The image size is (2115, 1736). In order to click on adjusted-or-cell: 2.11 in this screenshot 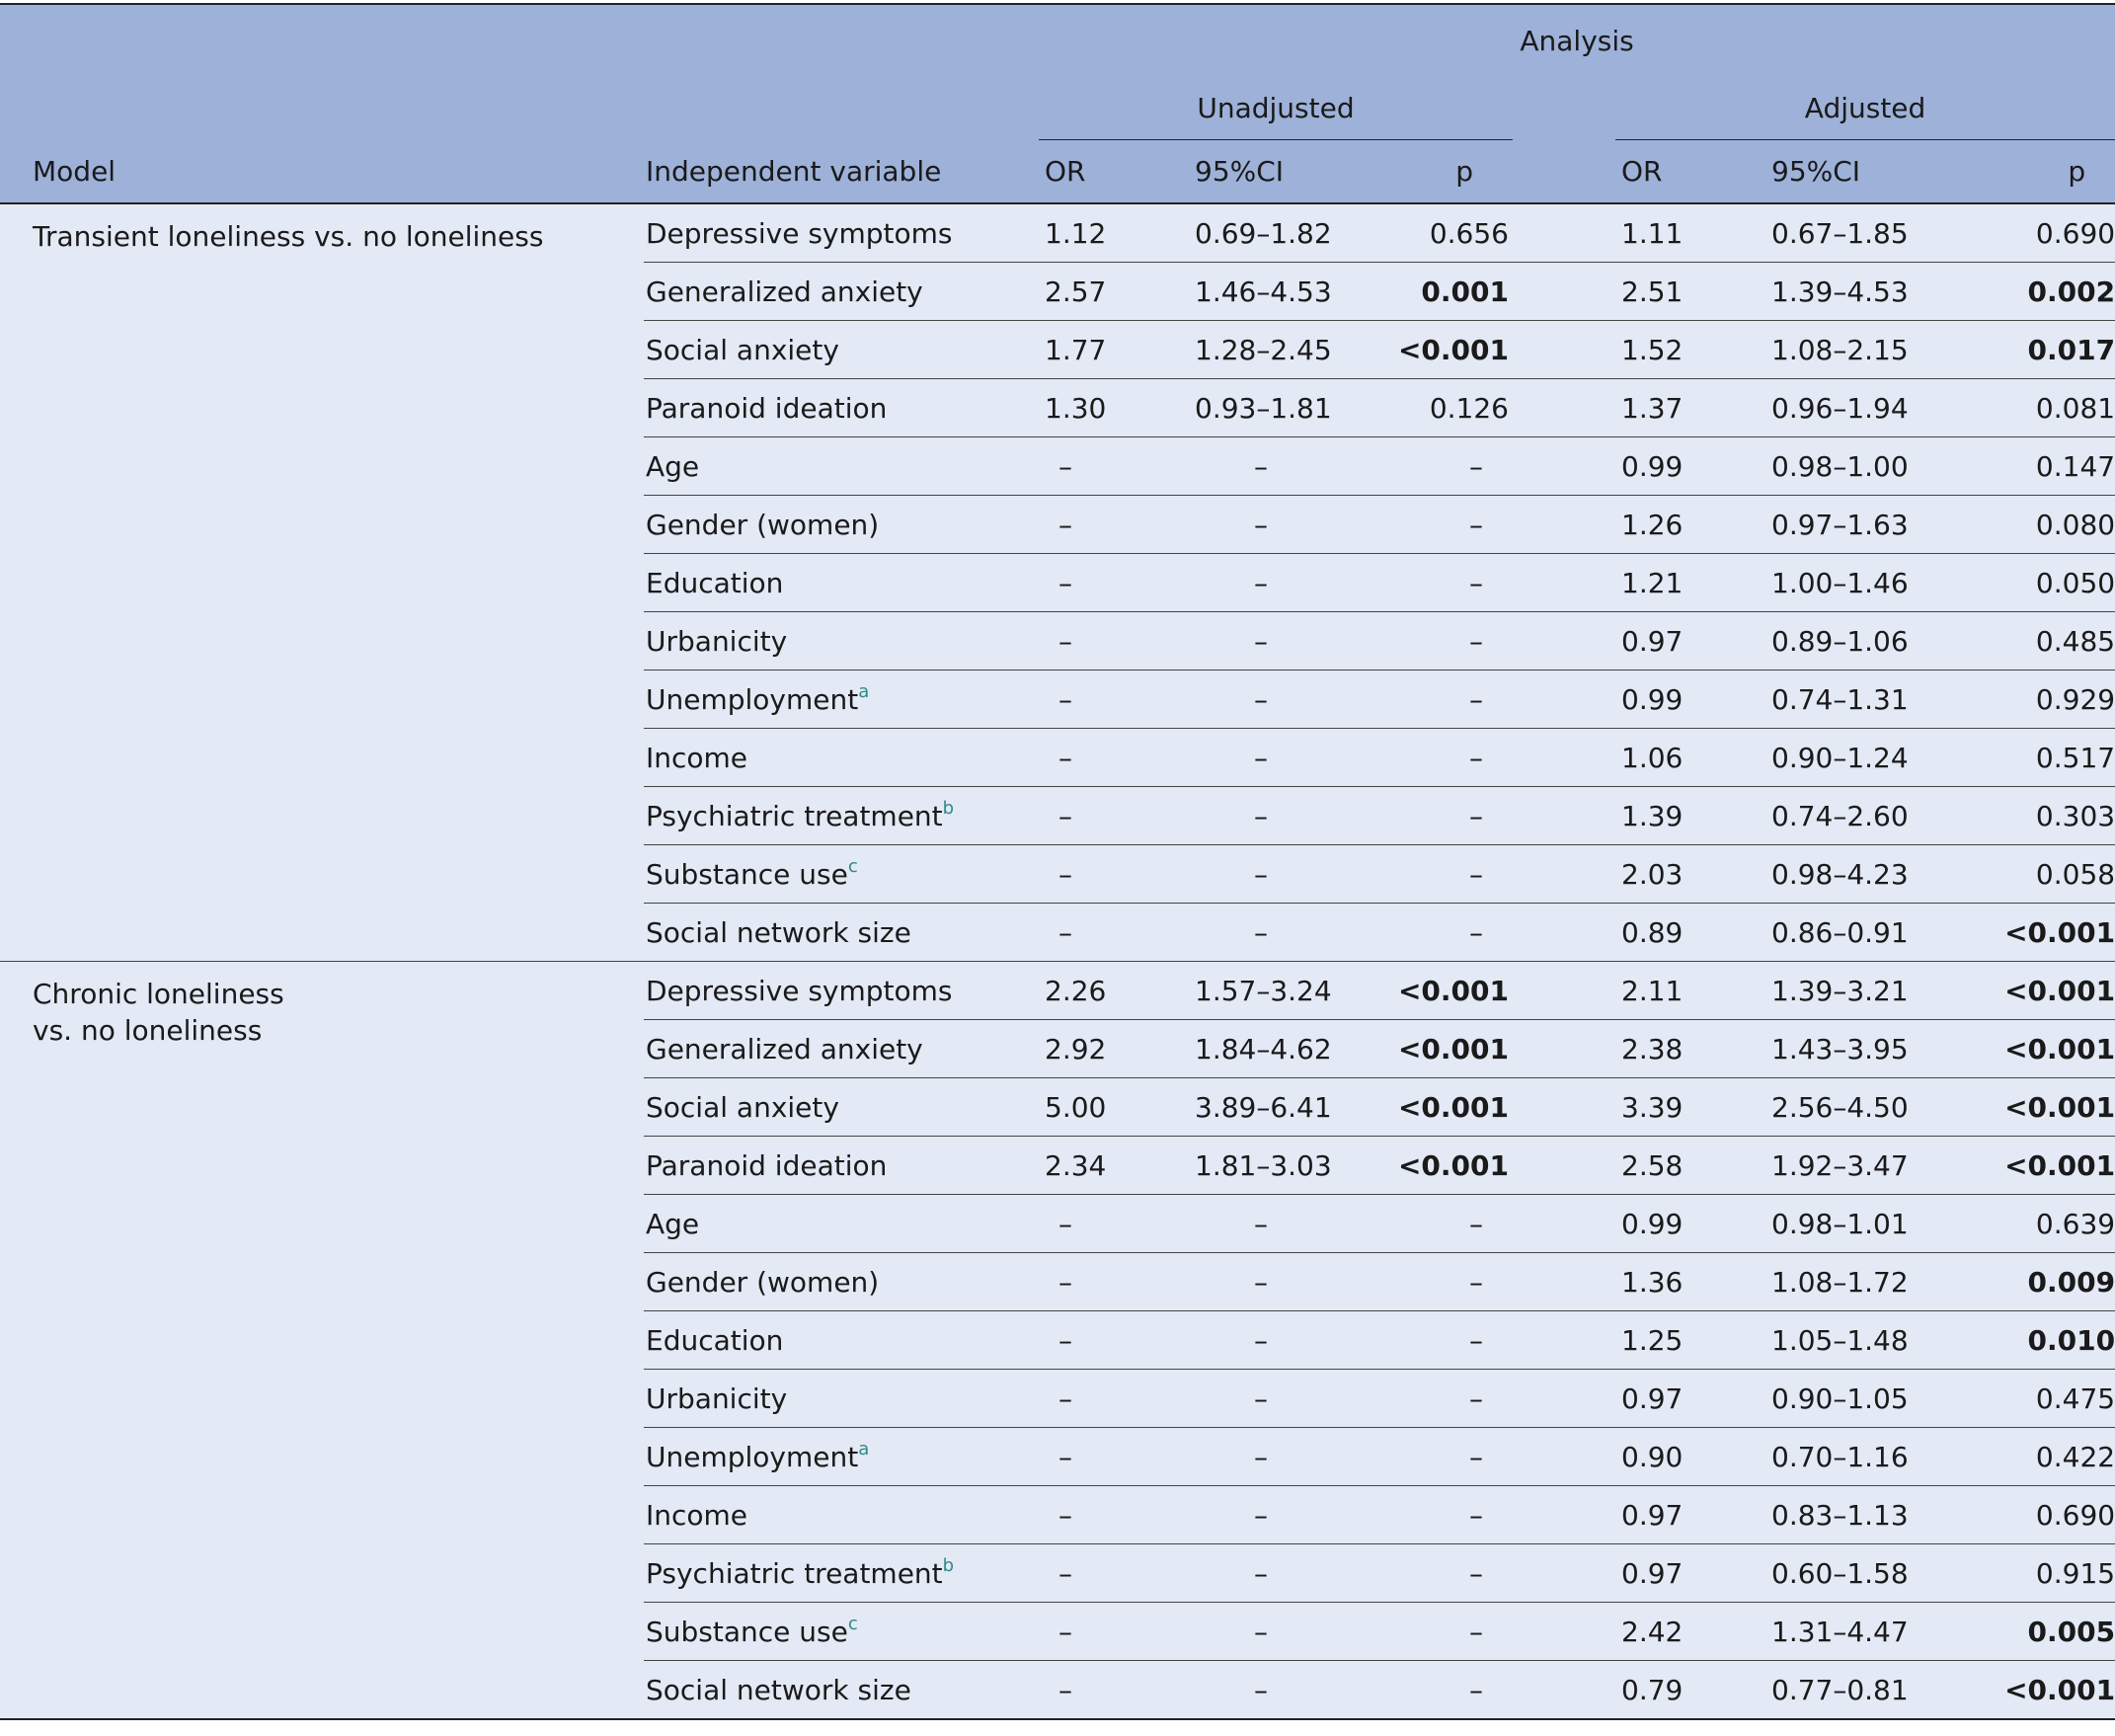, I will do `click(1693, 990)`.